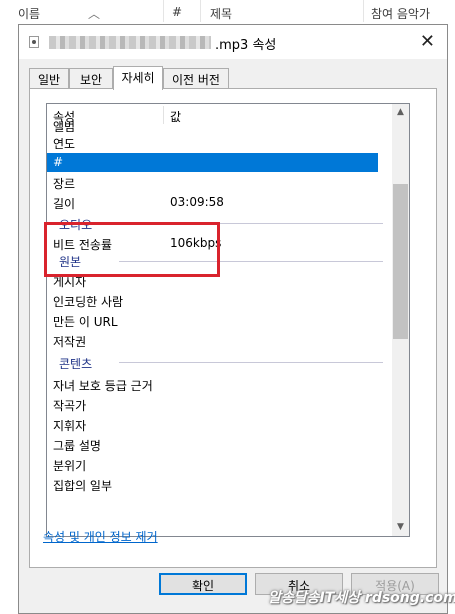 The width and height of the screenshot is (455, 614). What do you see at coordinates (138, 78) in the screenshot?
I see `tab-details: 자세히` at bounding box center [138, 78].